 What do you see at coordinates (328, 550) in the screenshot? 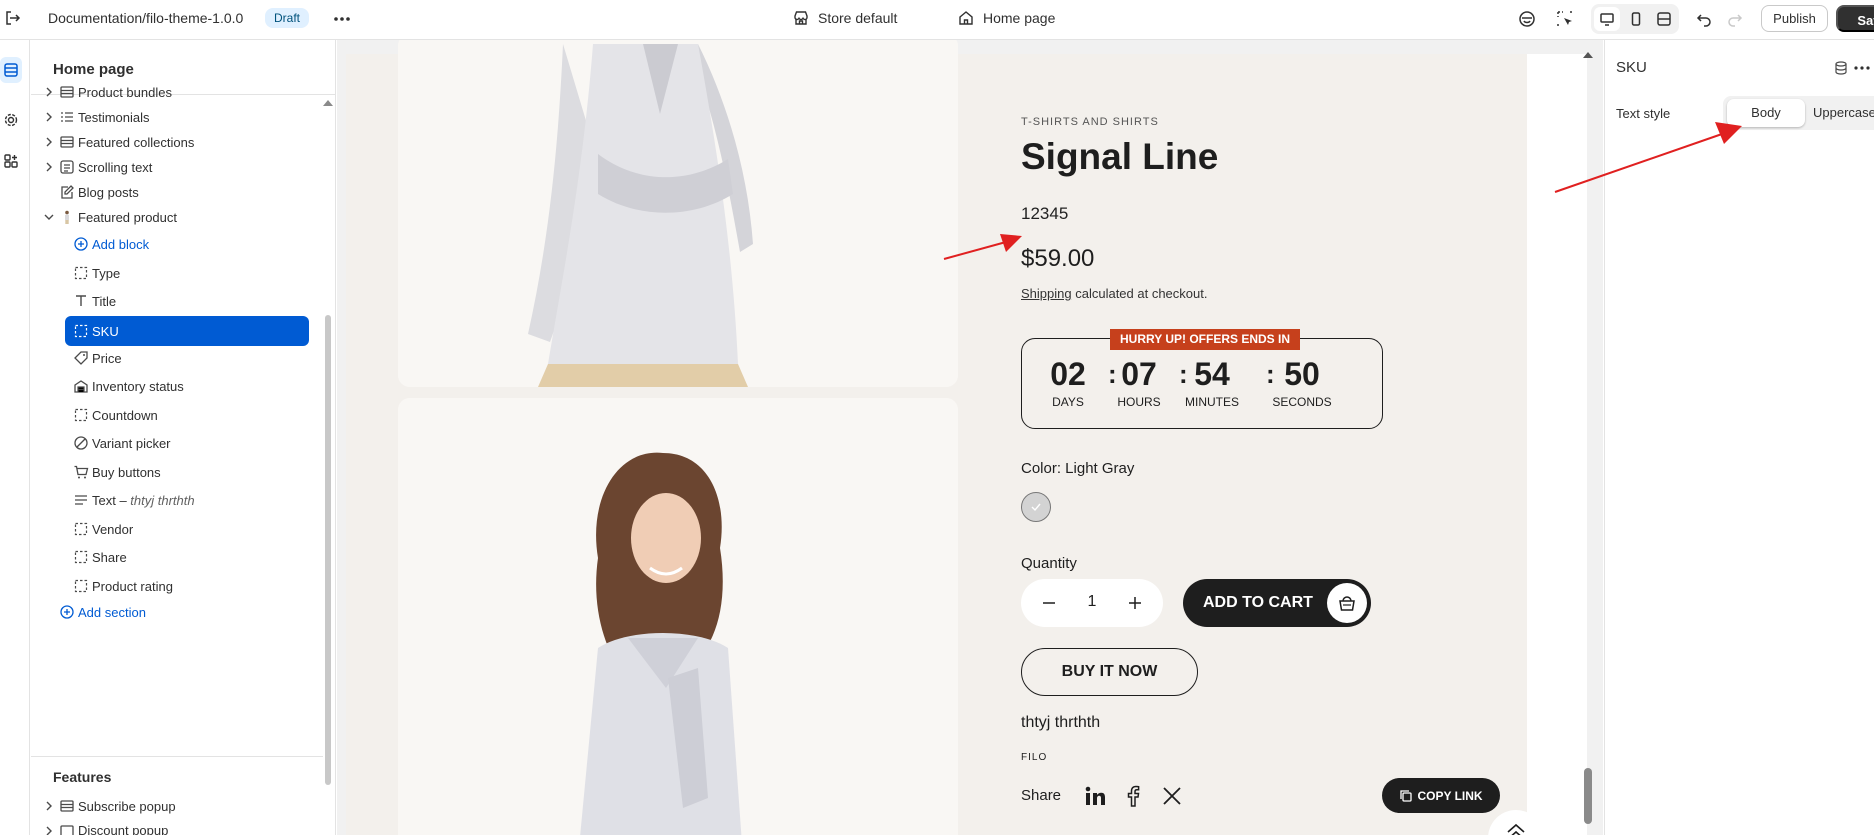
I see `sidebar-scrollbar` at bounding box center [328, 550].